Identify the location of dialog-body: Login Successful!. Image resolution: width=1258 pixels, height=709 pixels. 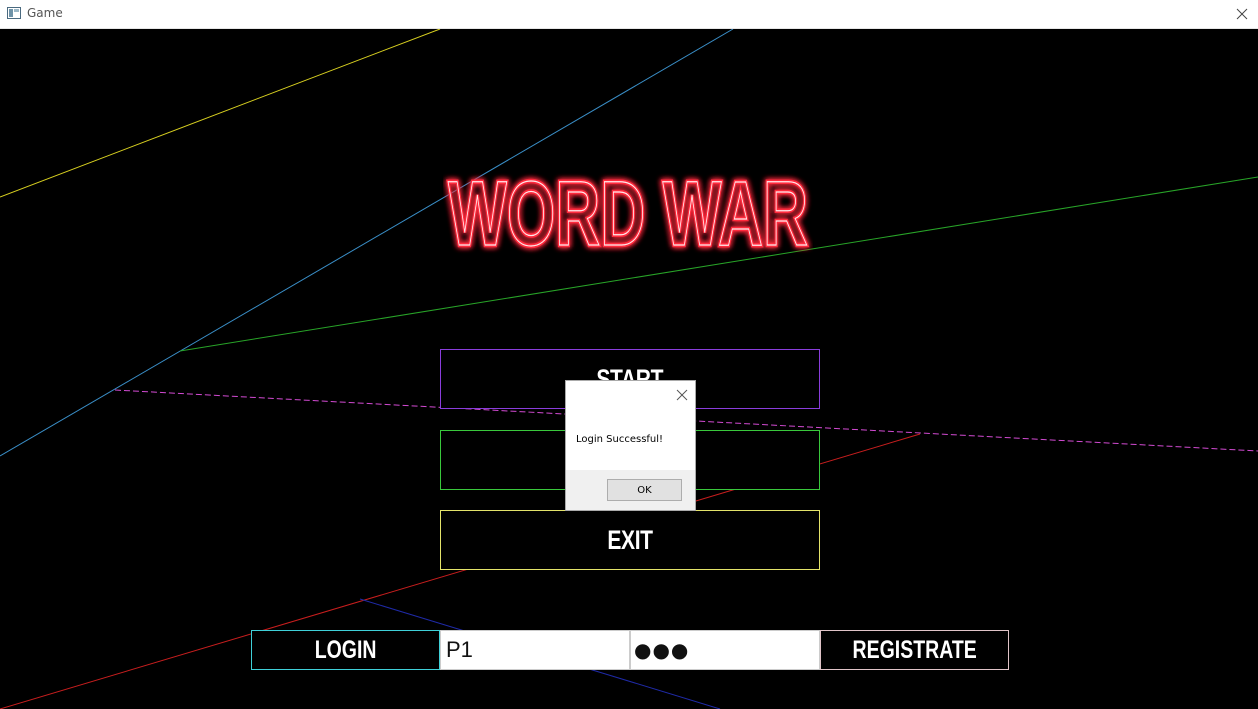
(630, 425).